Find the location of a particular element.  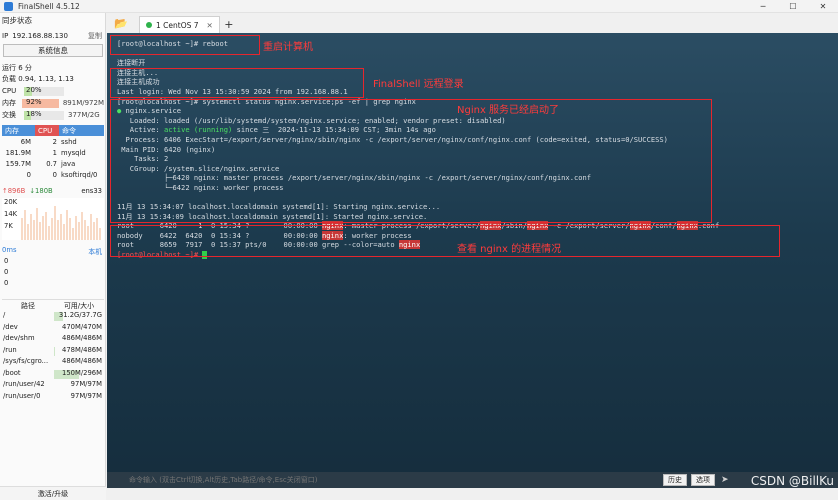

maximize-icon: ☐ is located at coordinates (793, 6).